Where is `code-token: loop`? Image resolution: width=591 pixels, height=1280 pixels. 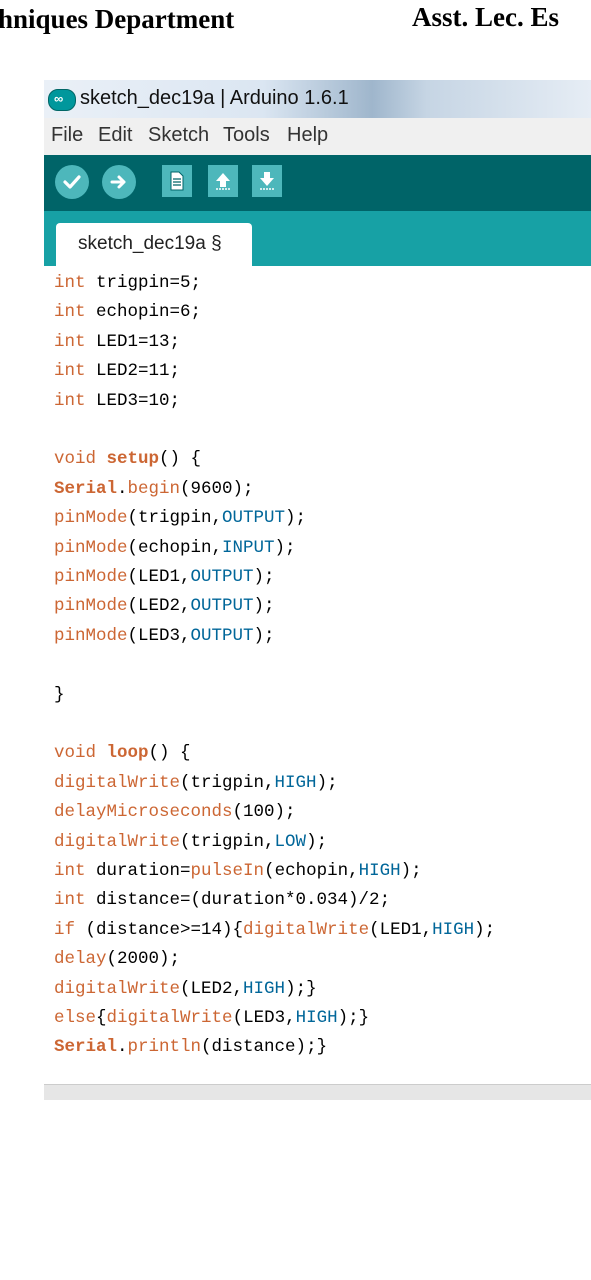 code-token: loop is located at coordinates (127, 753).